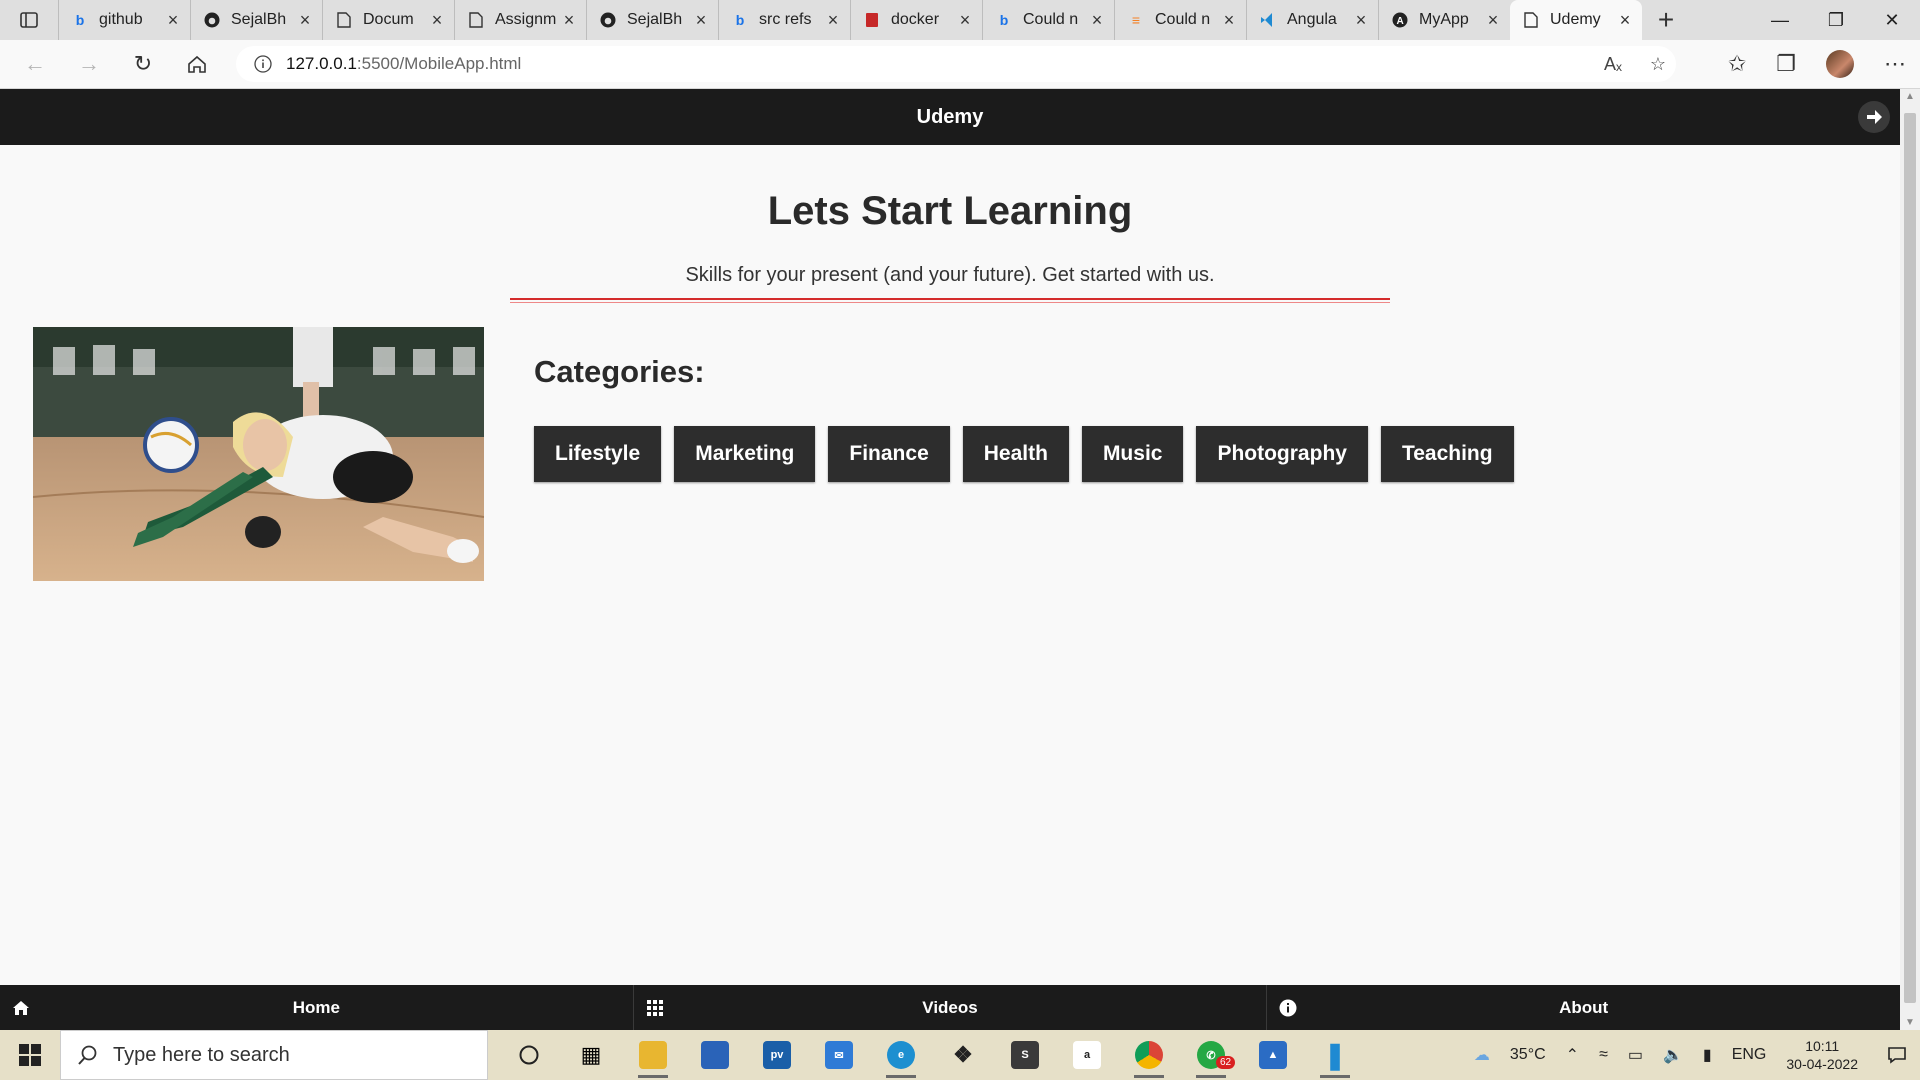 The height and width of the screenshot is (1080, 1920). I want to click on category-button-marketing: Marketing, so click(745, 454).